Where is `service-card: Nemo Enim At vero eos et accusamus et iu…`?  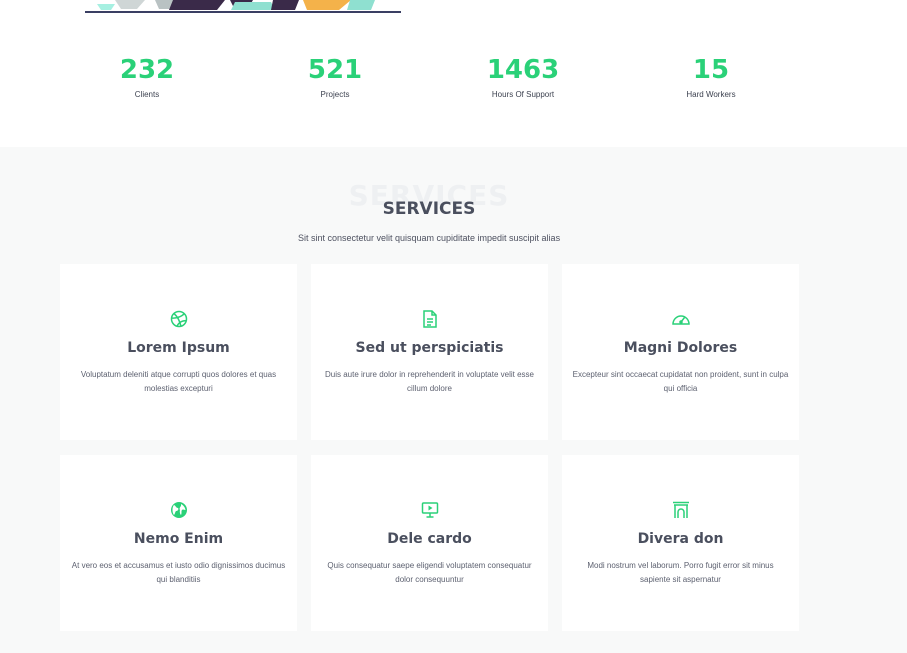
service-card: Nemo Enim At vero eos et accusamus et iu… is located at coordinates (178, 543).